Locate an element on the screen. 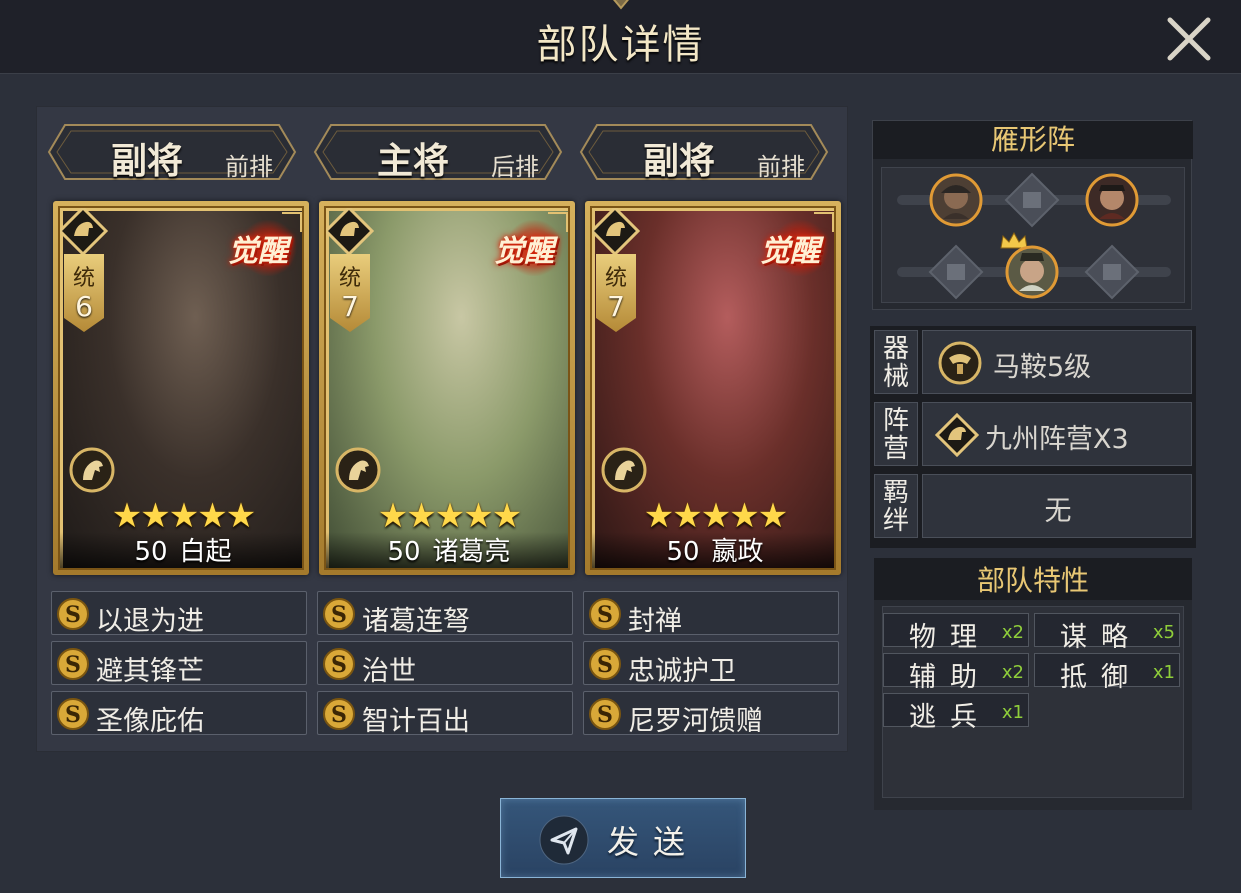 Image resolution: width=1241 pixels, height=893 pixels. trait-name: 辅助 is located at coordinates (950, 677).